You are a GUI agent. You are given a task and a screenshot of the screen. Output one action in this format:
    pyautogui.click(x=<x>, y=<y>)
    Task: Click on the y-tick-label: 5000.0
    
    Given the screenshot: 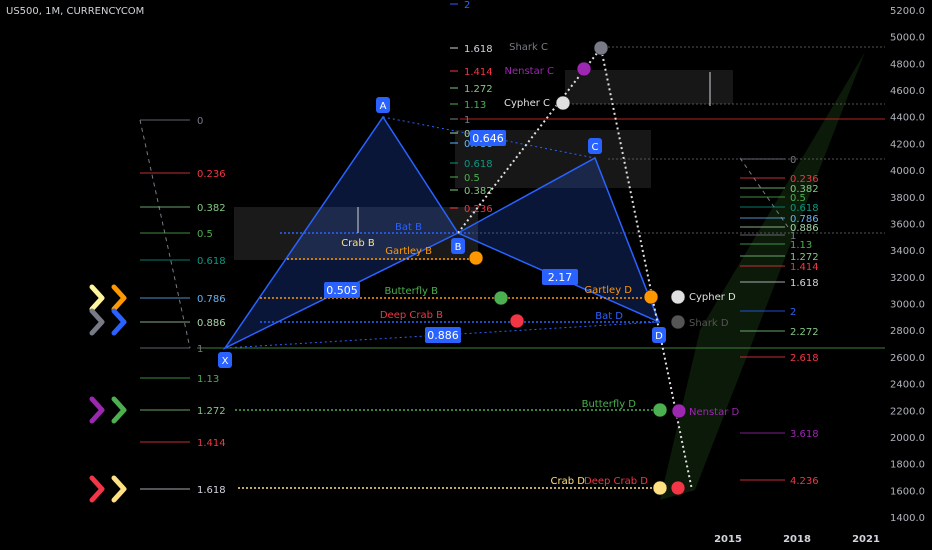 What is the action you would take?
    pyautogui.click(x=907, y=38)
    